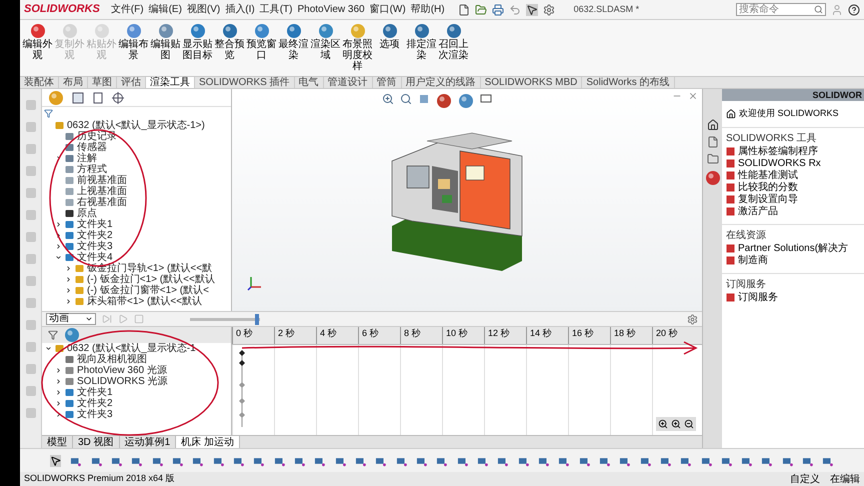  Describe the element at coordinates (789, 113) in the screenshot. I see `welcome-link: 欢迎使用 SOLIDWORKS` at that location.